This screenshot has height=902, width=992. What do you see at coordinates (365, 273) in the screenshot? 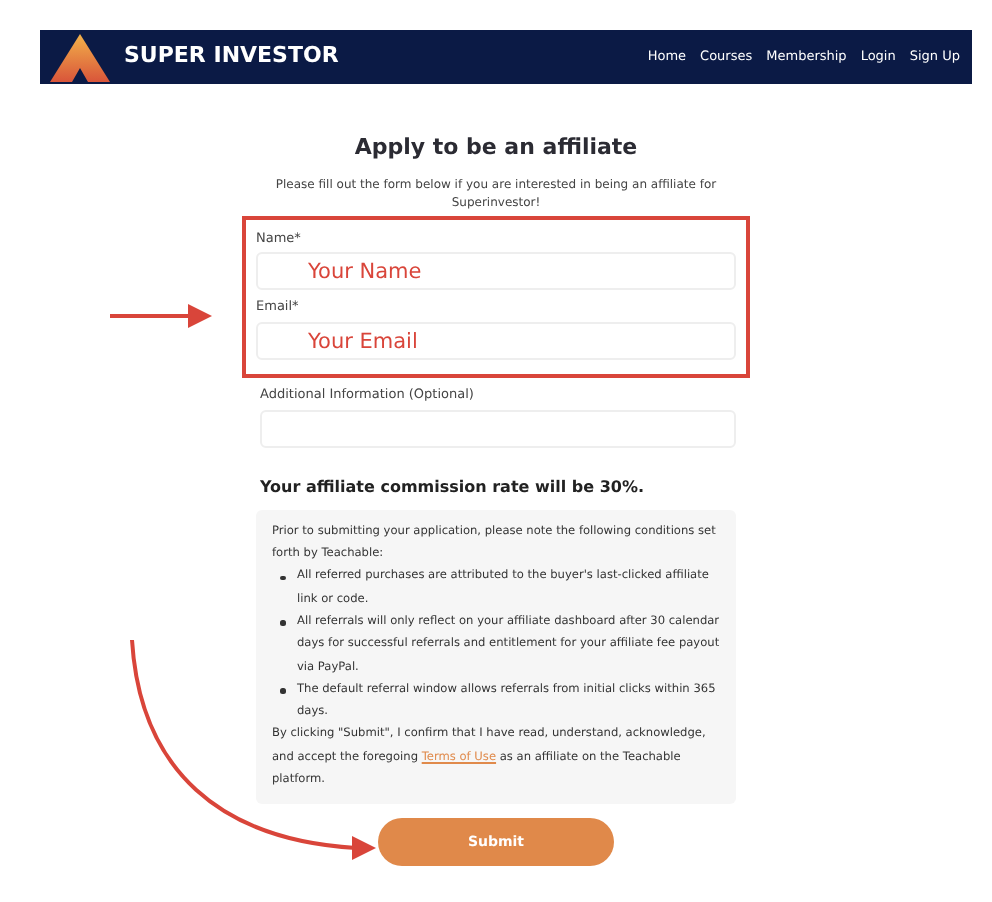
I see `annotation-text: Your Name` at bounding box center [365, 273].